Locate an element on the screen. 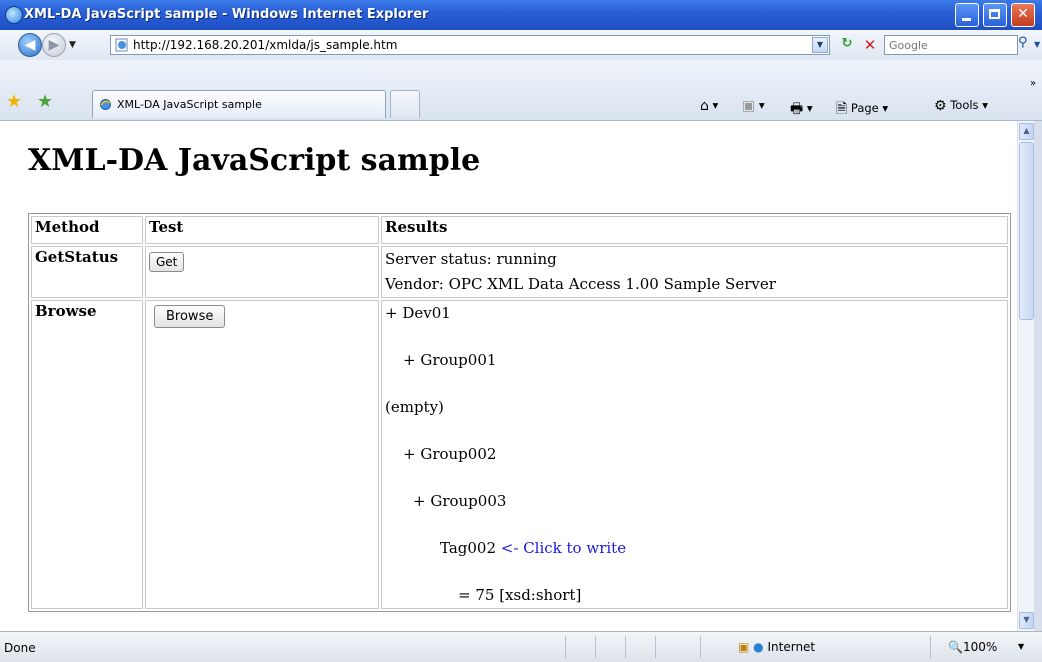 The height and width of the screenshot is (662, 1042). back-button: ◀ is located at coordinates (30, 45).